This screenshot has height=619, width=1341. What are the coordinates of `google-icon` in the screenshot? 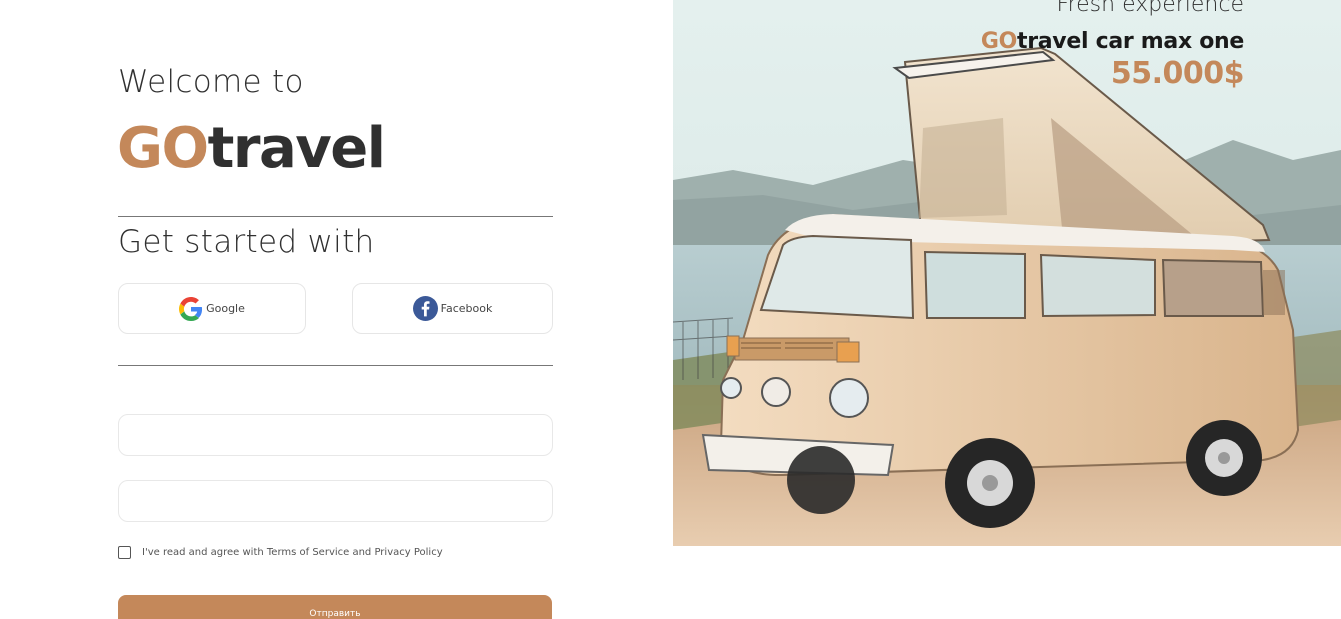 It's located at (191, 308).